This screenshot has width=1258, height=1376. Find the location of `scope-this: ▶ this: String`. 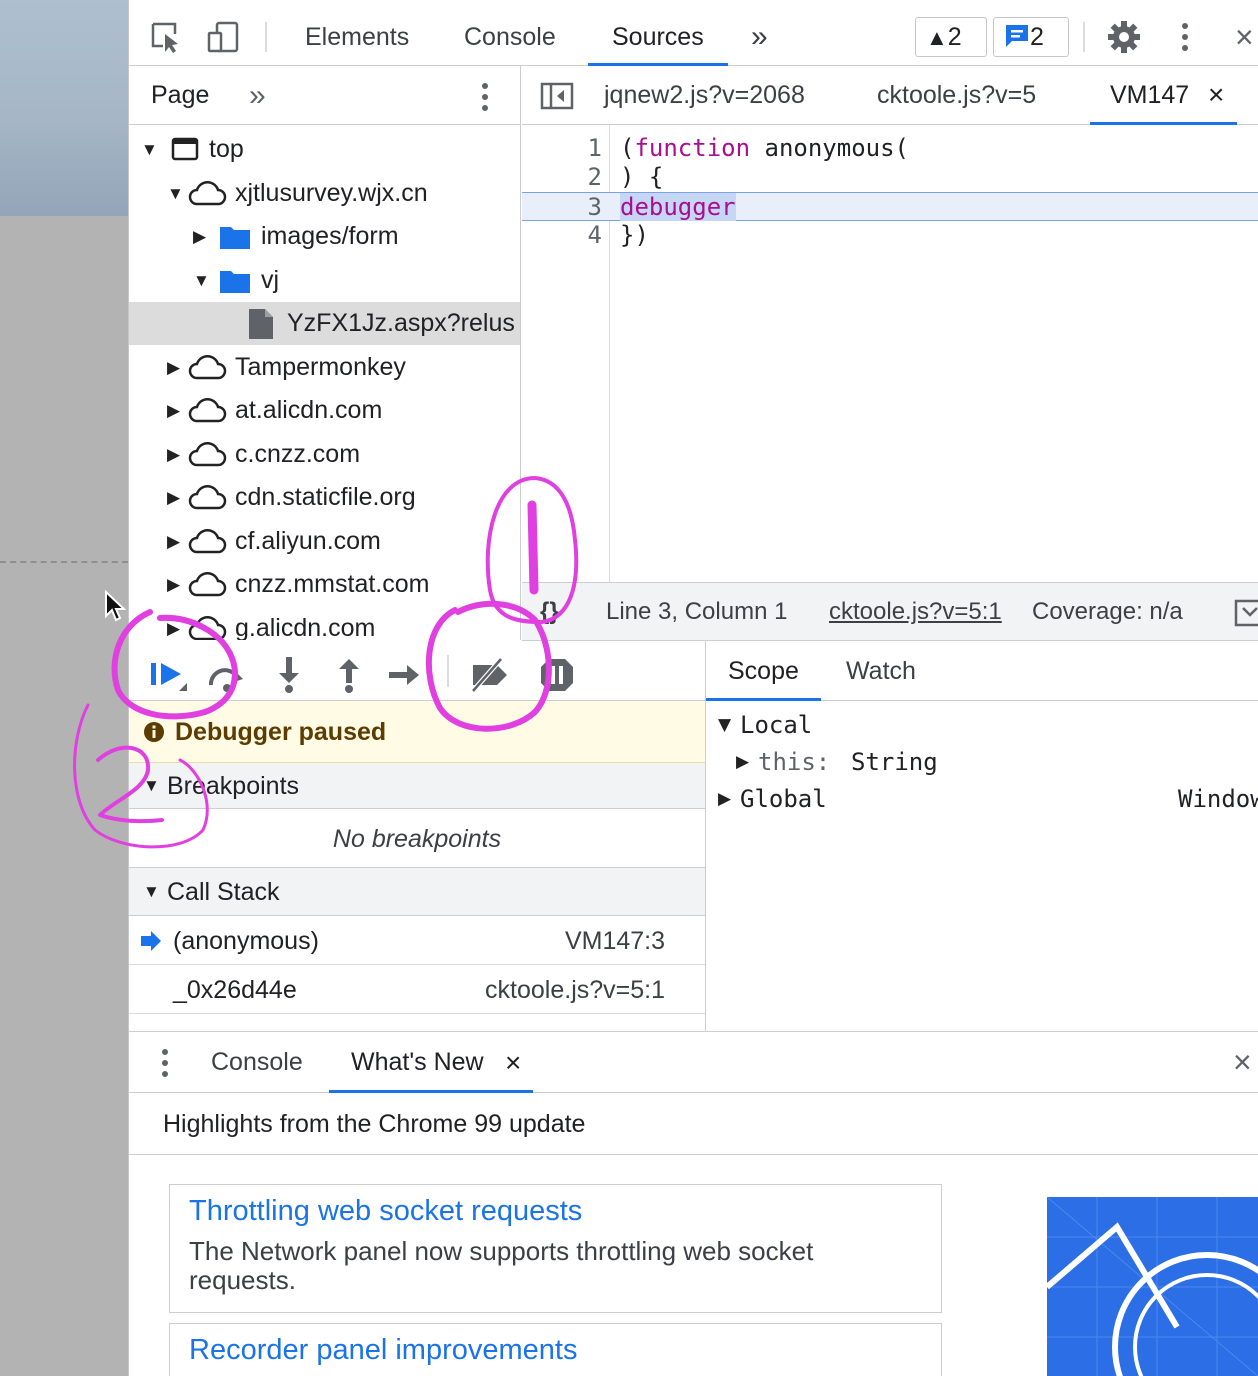

scope-this: ▶ this: String is located at coordinates (982, 762).